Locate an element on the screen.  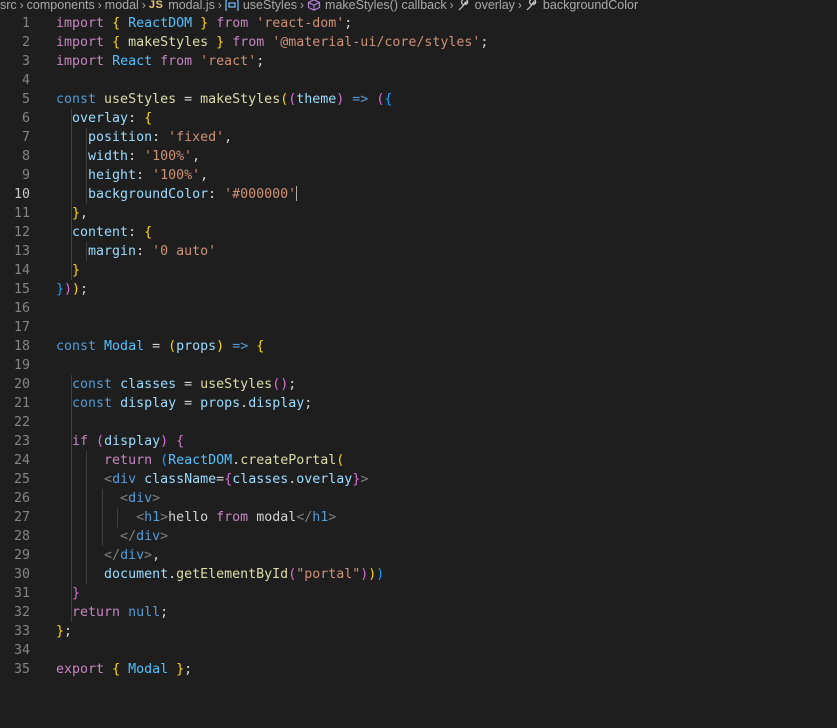
line-number: 3 is located at coordinates (25, 61).